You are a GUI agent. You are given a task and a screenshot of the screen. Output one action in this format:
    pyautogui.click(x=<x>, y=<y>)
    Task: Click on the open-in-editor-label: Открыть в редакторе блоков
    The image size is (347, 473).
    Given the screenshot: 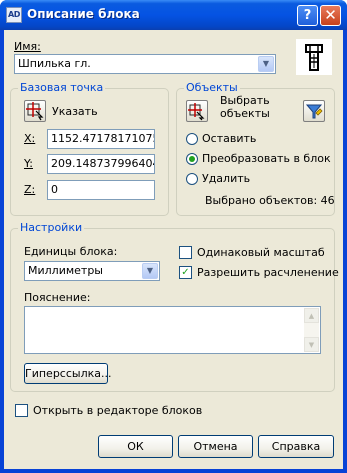 What is the action you would take?
    pyautogui.click(x=117, y=410)
    